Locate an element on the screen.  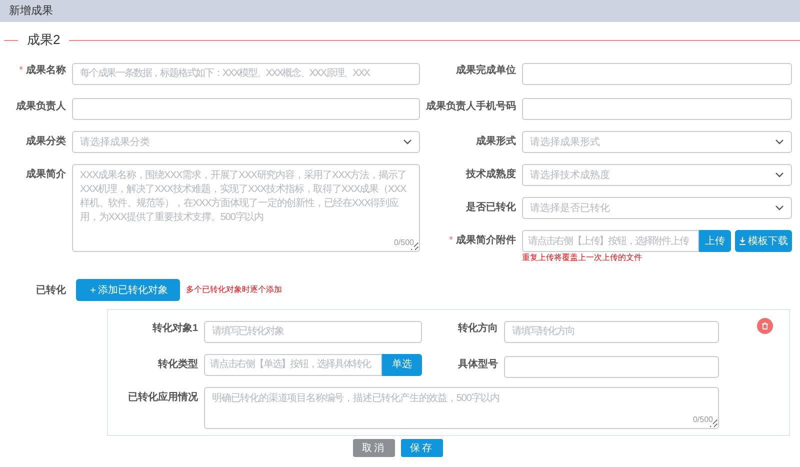
upload-button: 上传 is located at coordinates (715, 241).